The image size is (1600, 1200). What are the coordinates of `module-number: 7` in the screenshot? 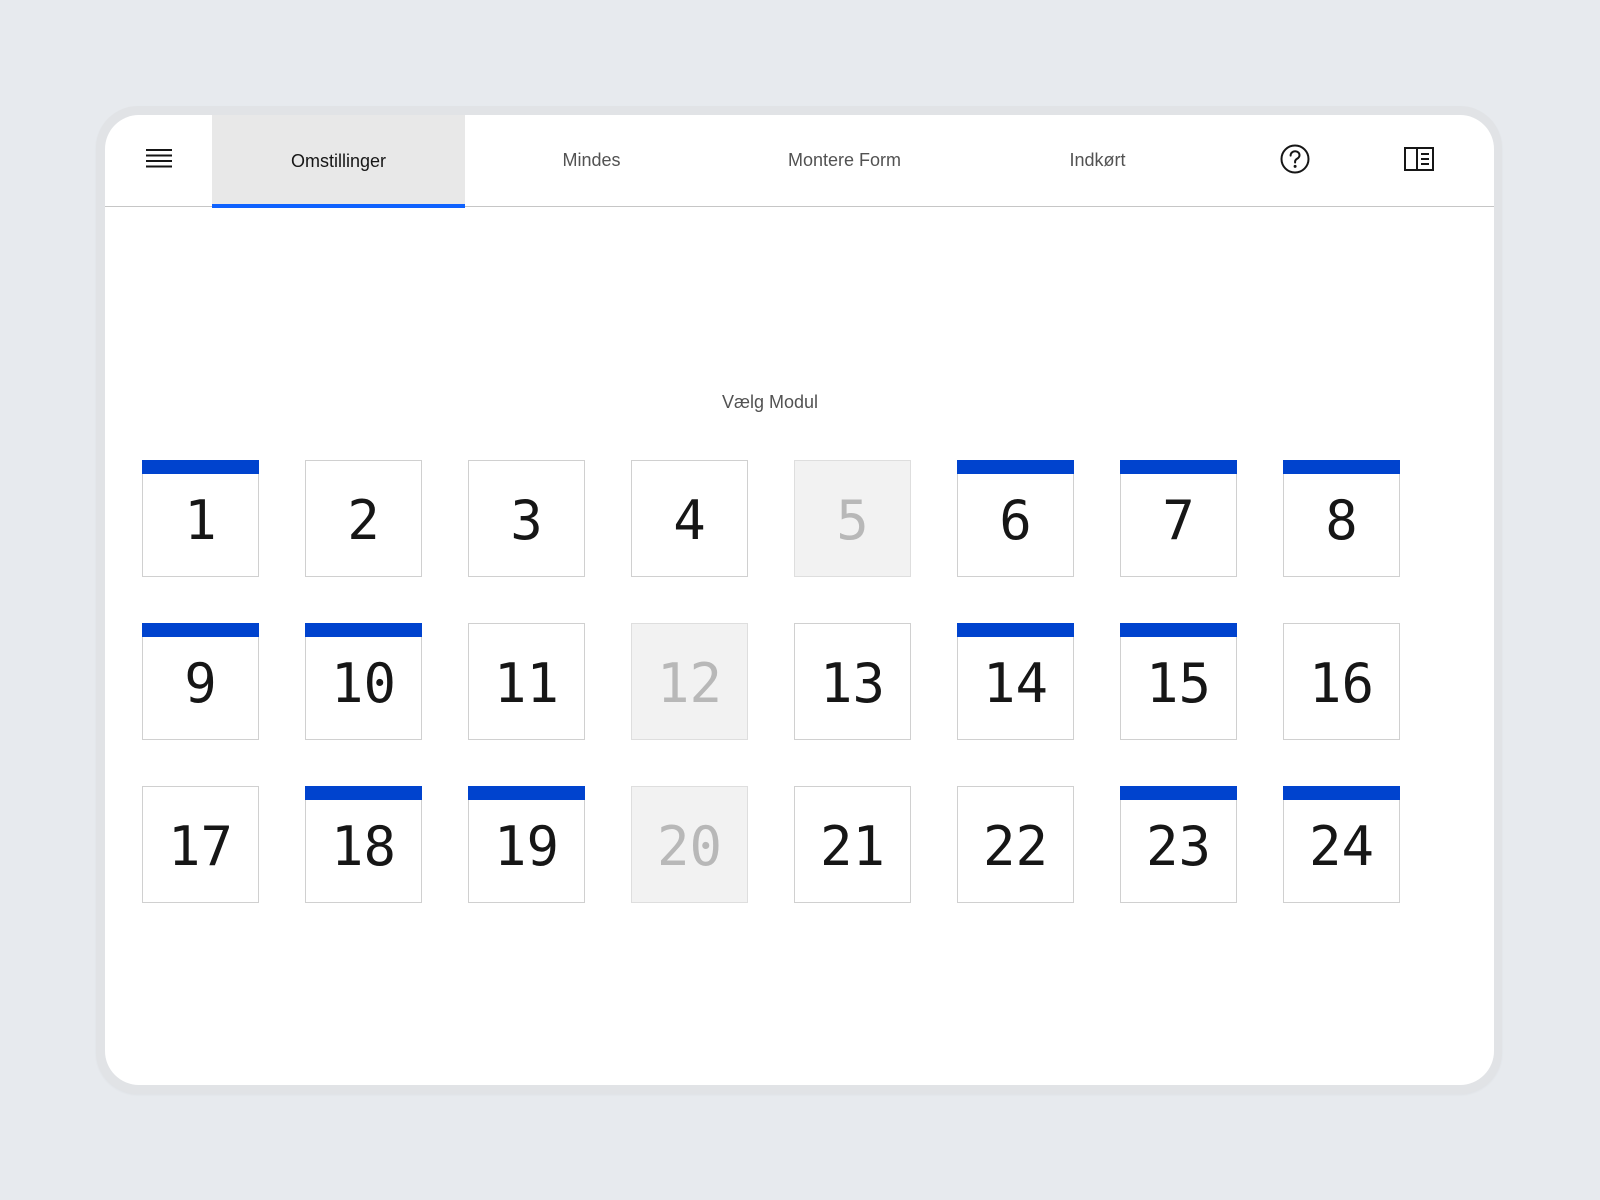 It's located at (1178, 520).